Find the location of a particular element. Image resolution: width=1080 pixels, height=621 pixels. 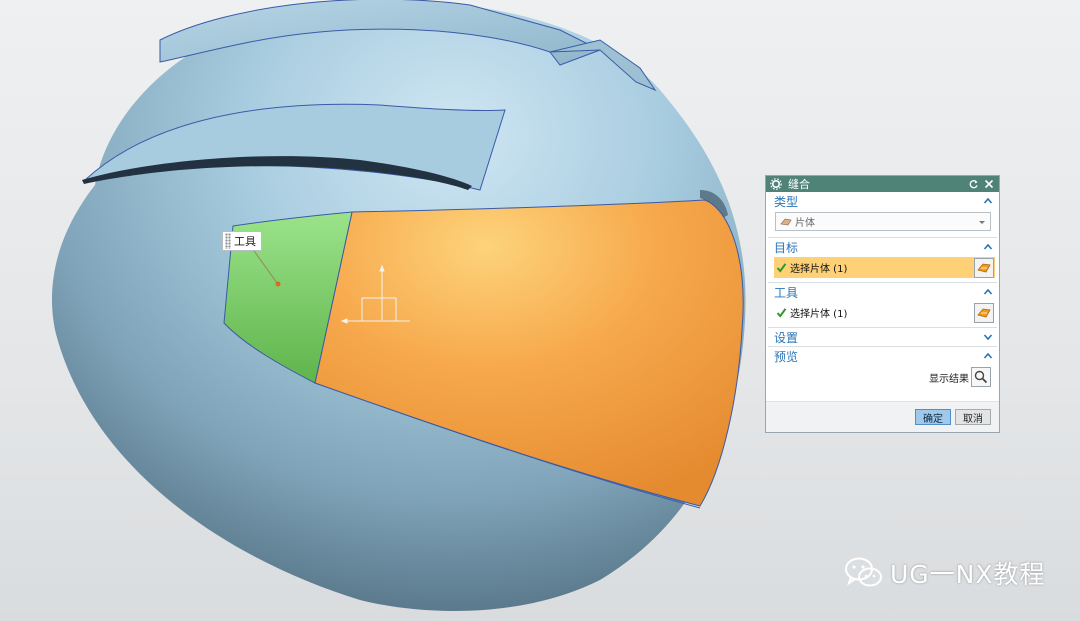

watermark-text: UG一NX教程 is located at coordinates (968, 574).